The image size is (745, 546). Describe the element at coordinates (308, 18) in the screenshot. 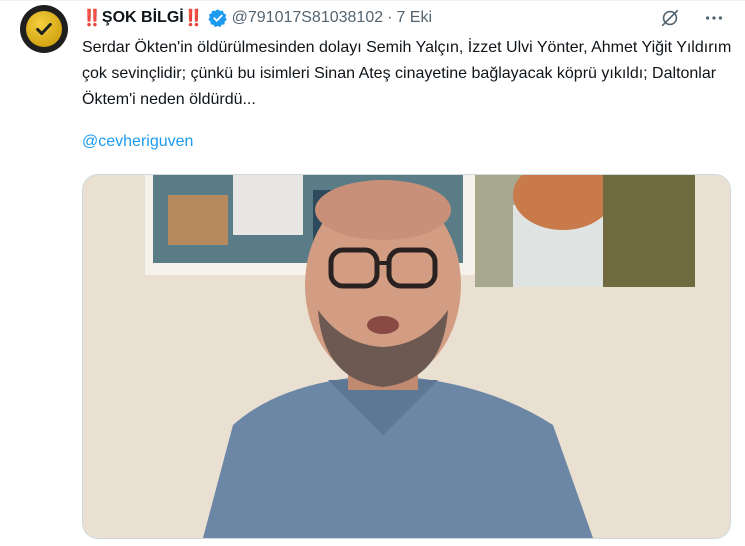

I see `author-handle: @791017S81038102` at that location.